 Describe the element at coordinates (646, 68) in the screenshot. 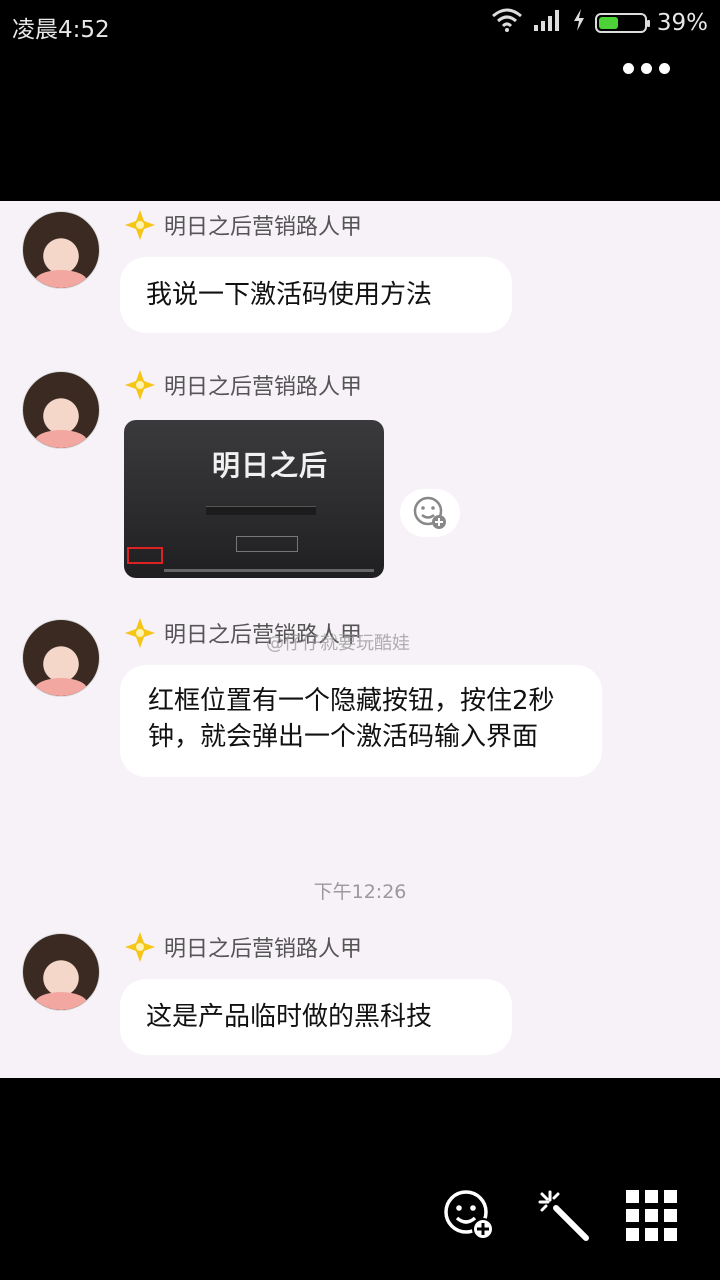

I see `more-icon` at that location.